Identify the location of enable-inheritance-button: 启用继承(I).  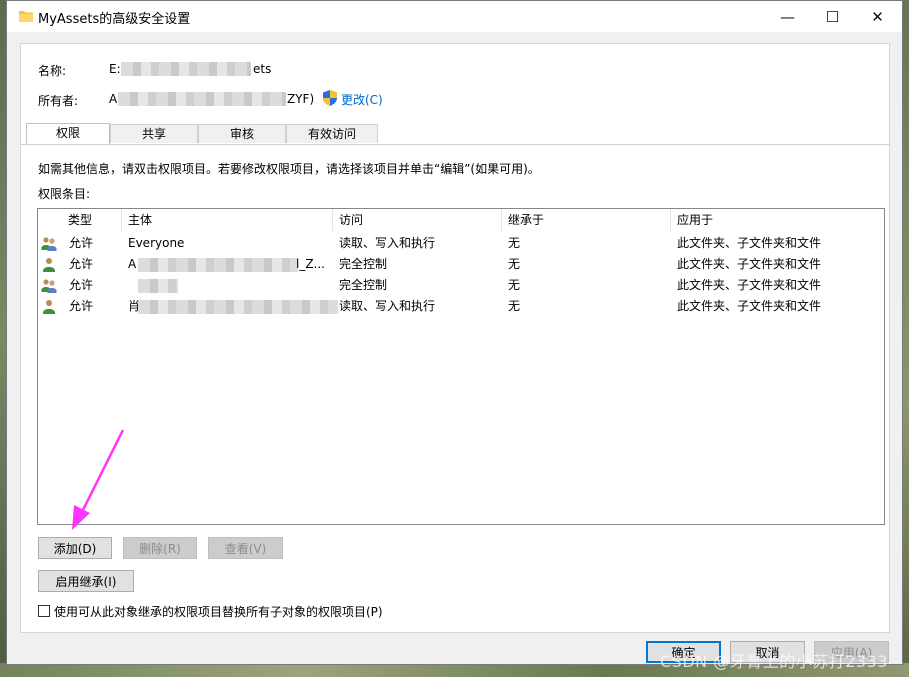
(86, 581).